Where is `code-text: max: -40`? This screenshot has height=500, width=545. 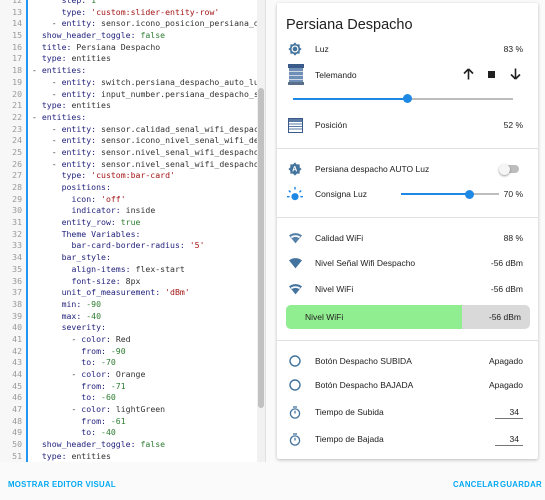
code-text: max: -40 is located at coordinates (81, 315).